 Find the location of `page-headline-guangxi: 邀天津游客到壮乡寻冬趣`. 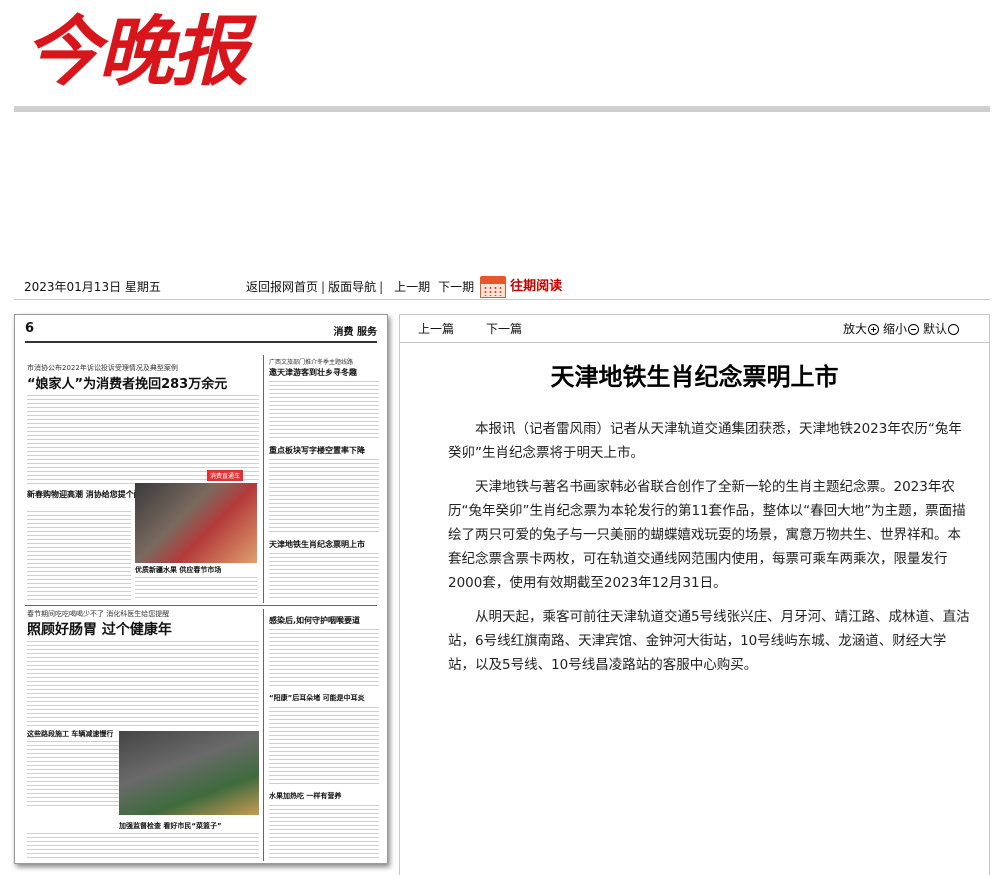

page-headline-guangxi: 邀天津游客到壮乡寻冬趣 is located at coordinates (313, 372).